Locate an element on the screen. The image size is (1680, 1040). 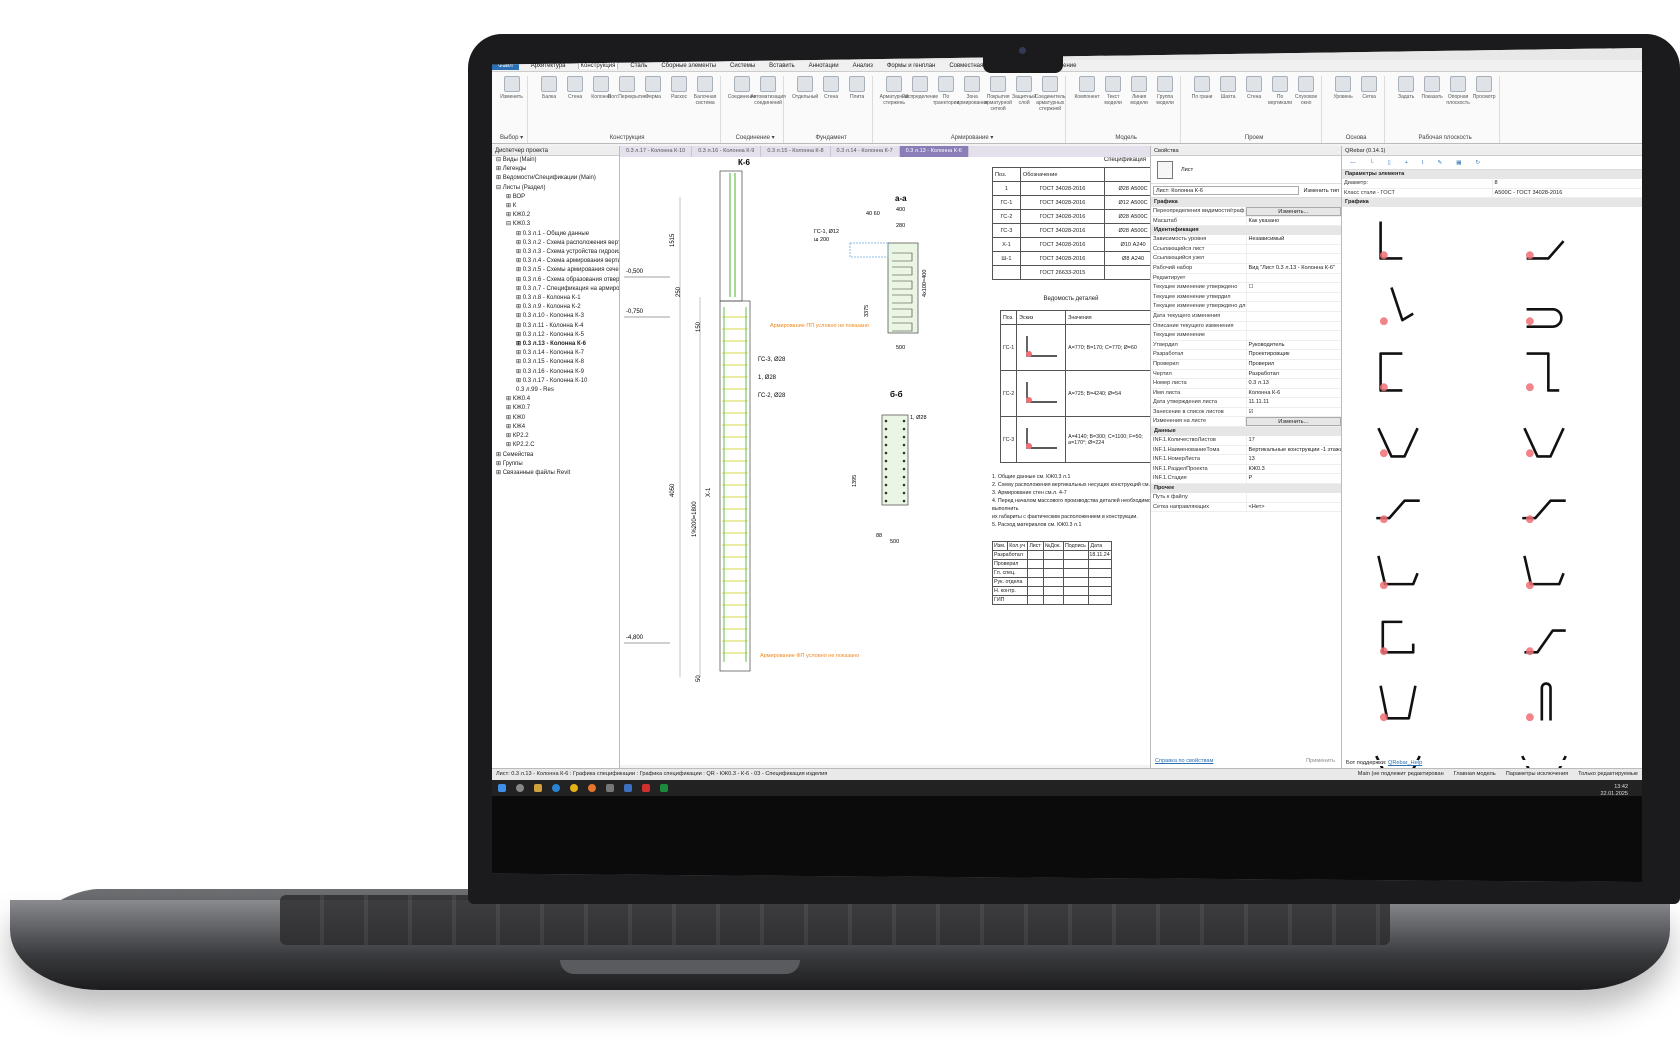
browser-tree-item: ⊟ Виды (Main) is located at coordinates (555, 160).